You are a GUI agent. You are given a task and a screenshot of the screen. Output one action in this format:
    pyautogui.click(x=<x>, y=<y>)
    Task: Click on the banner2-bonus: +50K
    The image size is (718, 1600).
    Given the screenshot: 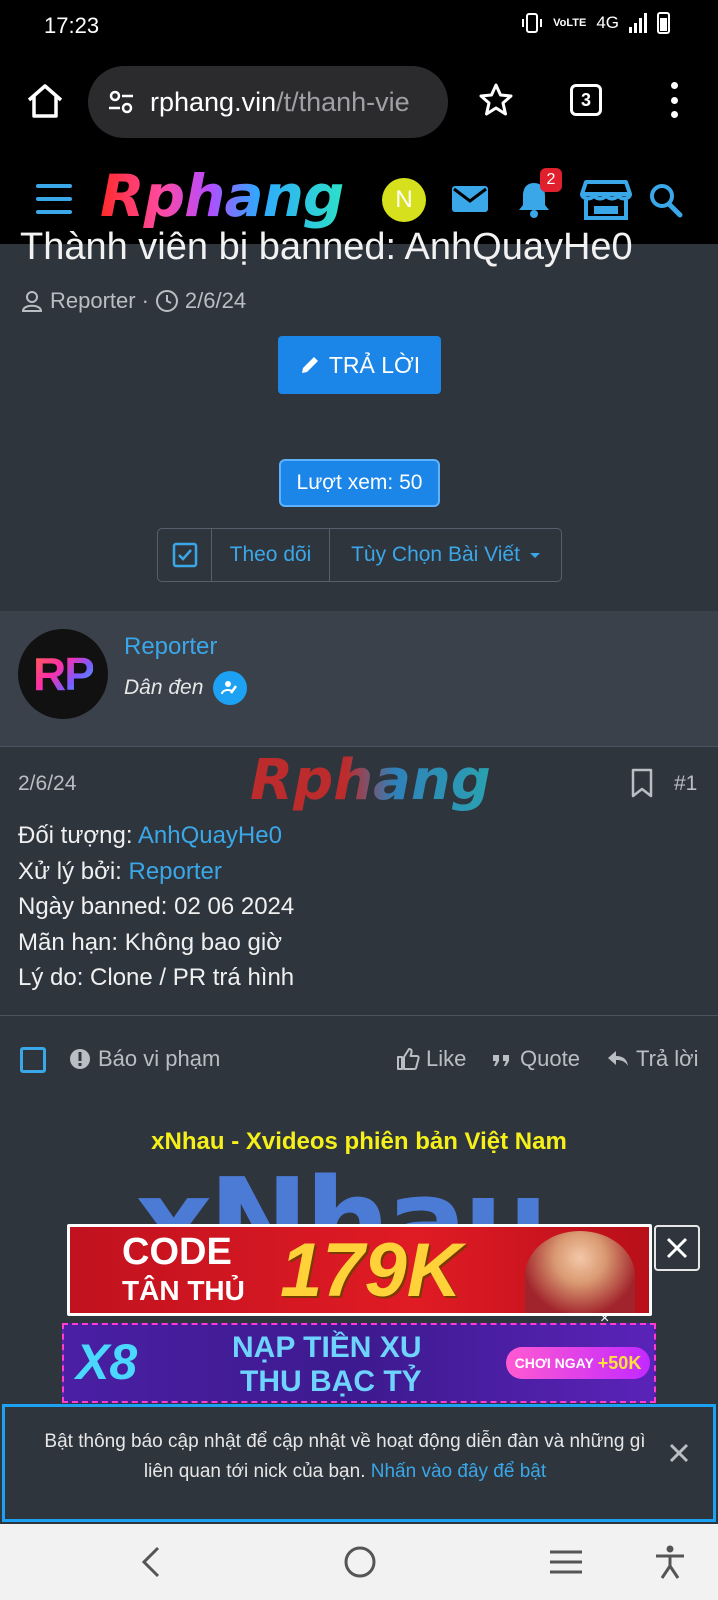 What is the action you would take?
    pyautogui.click(x=619, y=1362)
    